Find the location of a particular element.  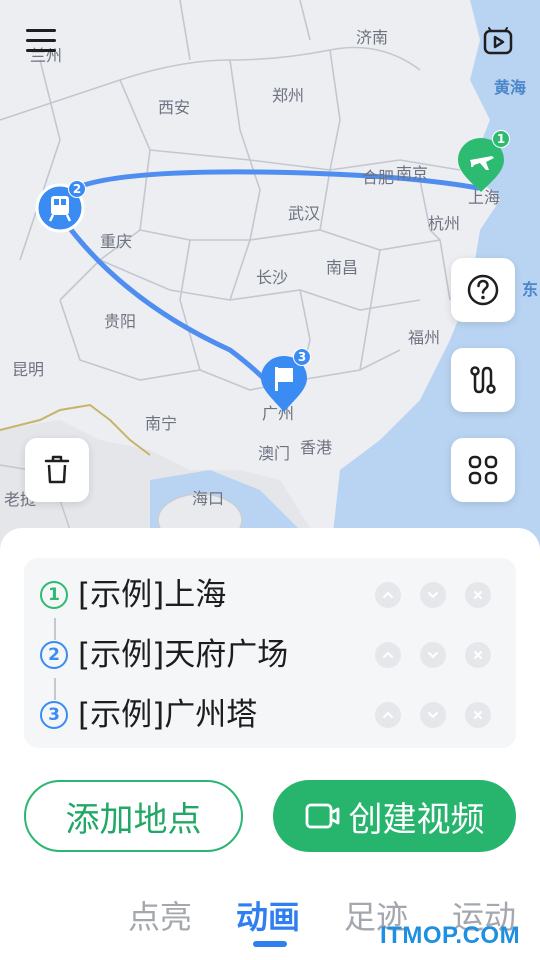

add-place-button: 添加地点 is located at coordinates (133, 816).